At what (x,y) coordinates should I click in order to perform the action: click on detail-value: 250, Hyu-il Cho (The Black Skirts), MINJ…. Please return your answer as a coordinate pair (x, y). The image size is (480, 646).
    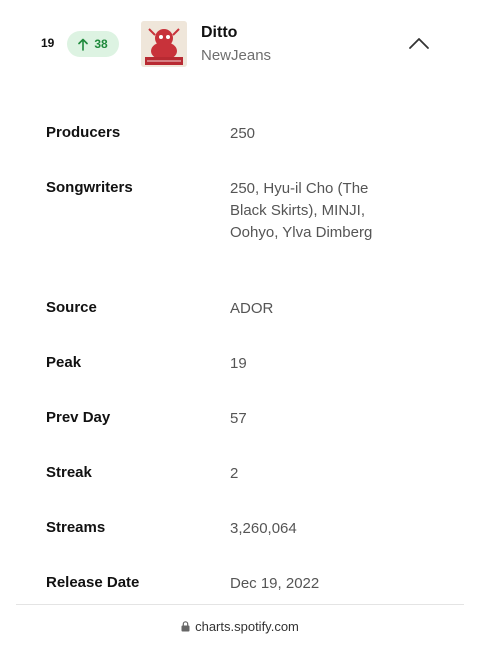
    Looking at the image, I should click on (301, 210).